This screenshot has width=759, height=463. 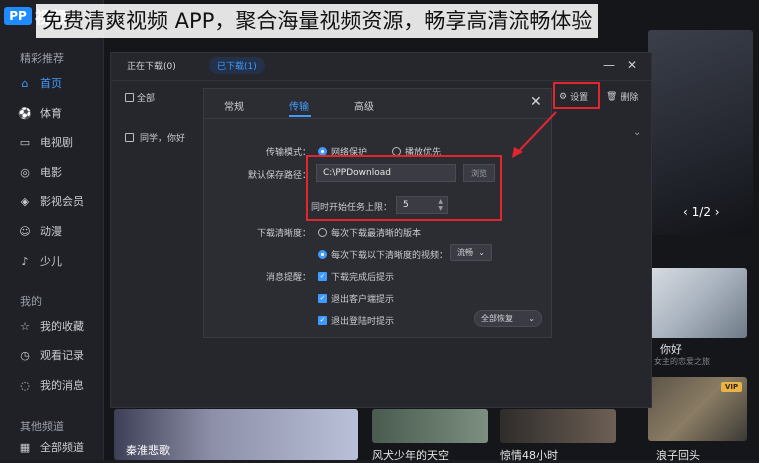 I want to click on annotation-arrow, so click(x=534, y=134).